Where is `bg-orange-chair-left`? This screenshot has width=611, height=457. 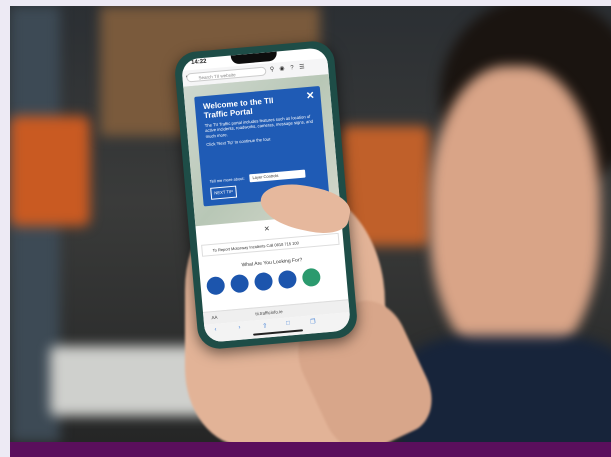
bg-orange-chair-left is located at coordinates (50, 171).